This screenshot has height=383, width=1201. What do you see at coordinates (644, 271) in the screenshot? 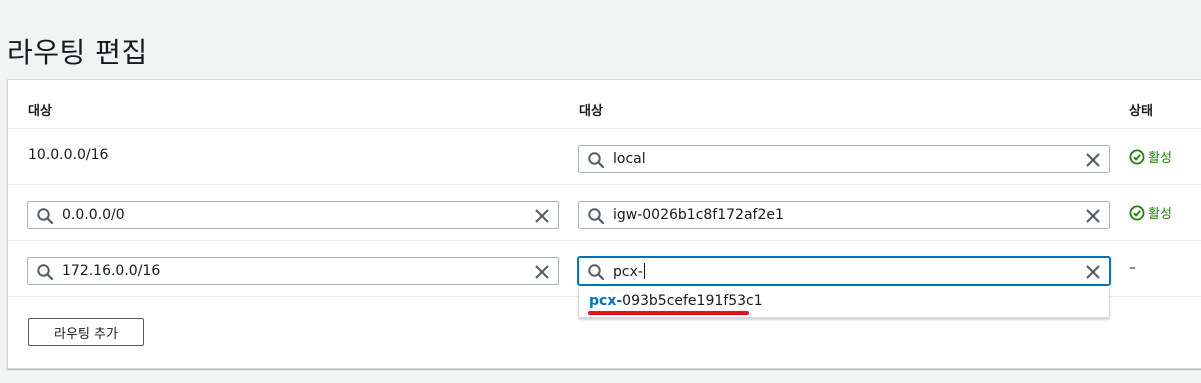
I see `text-caret` at bounding box center [644, 271].